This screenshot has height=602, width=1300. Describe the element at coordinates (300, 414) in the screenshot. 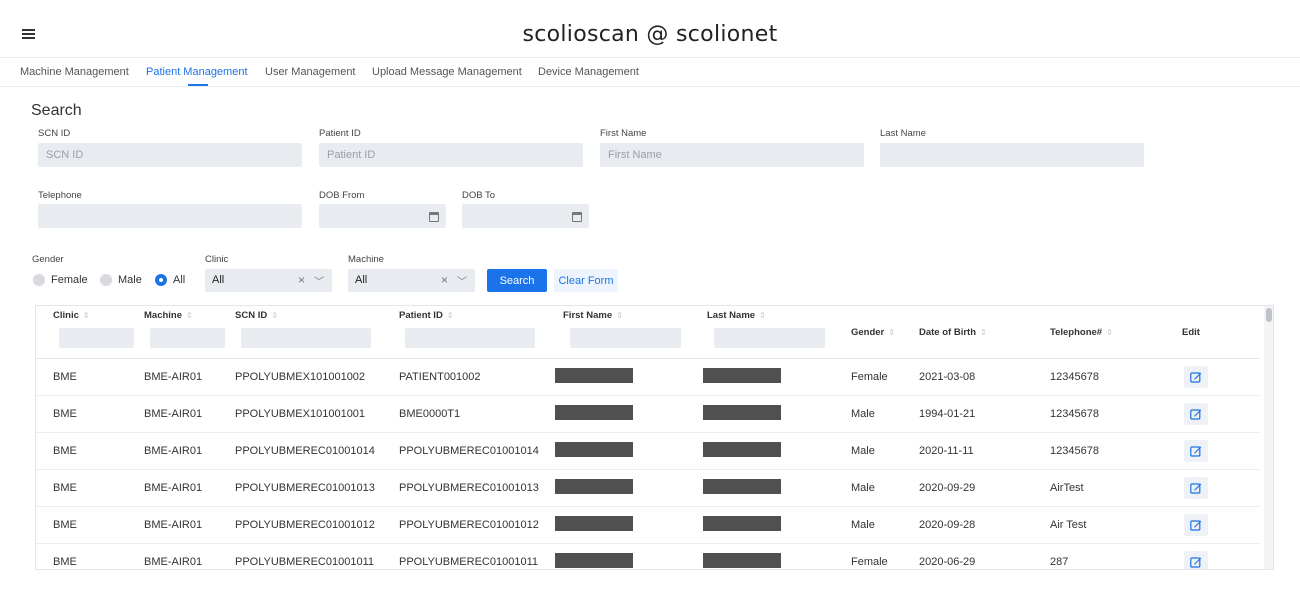

I see `cell-scn-id: PPOLYUBMEX101001001` at that location.